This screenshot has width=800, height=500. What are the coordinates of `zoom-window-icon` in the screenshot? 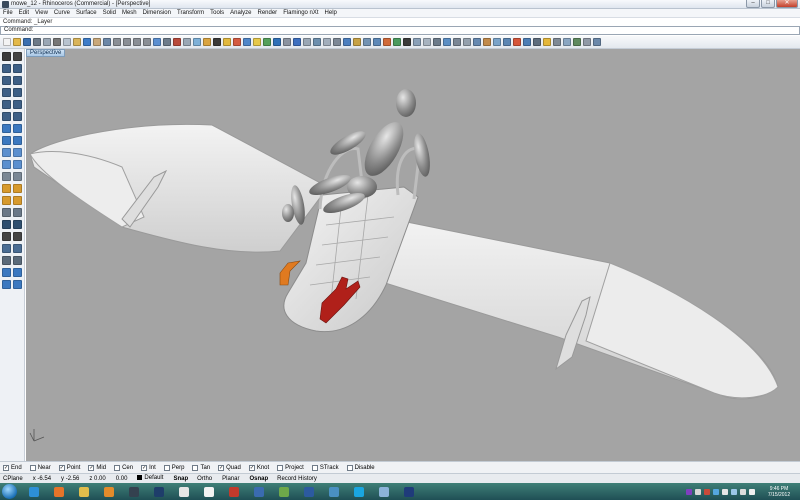 It's located at (127, 42).